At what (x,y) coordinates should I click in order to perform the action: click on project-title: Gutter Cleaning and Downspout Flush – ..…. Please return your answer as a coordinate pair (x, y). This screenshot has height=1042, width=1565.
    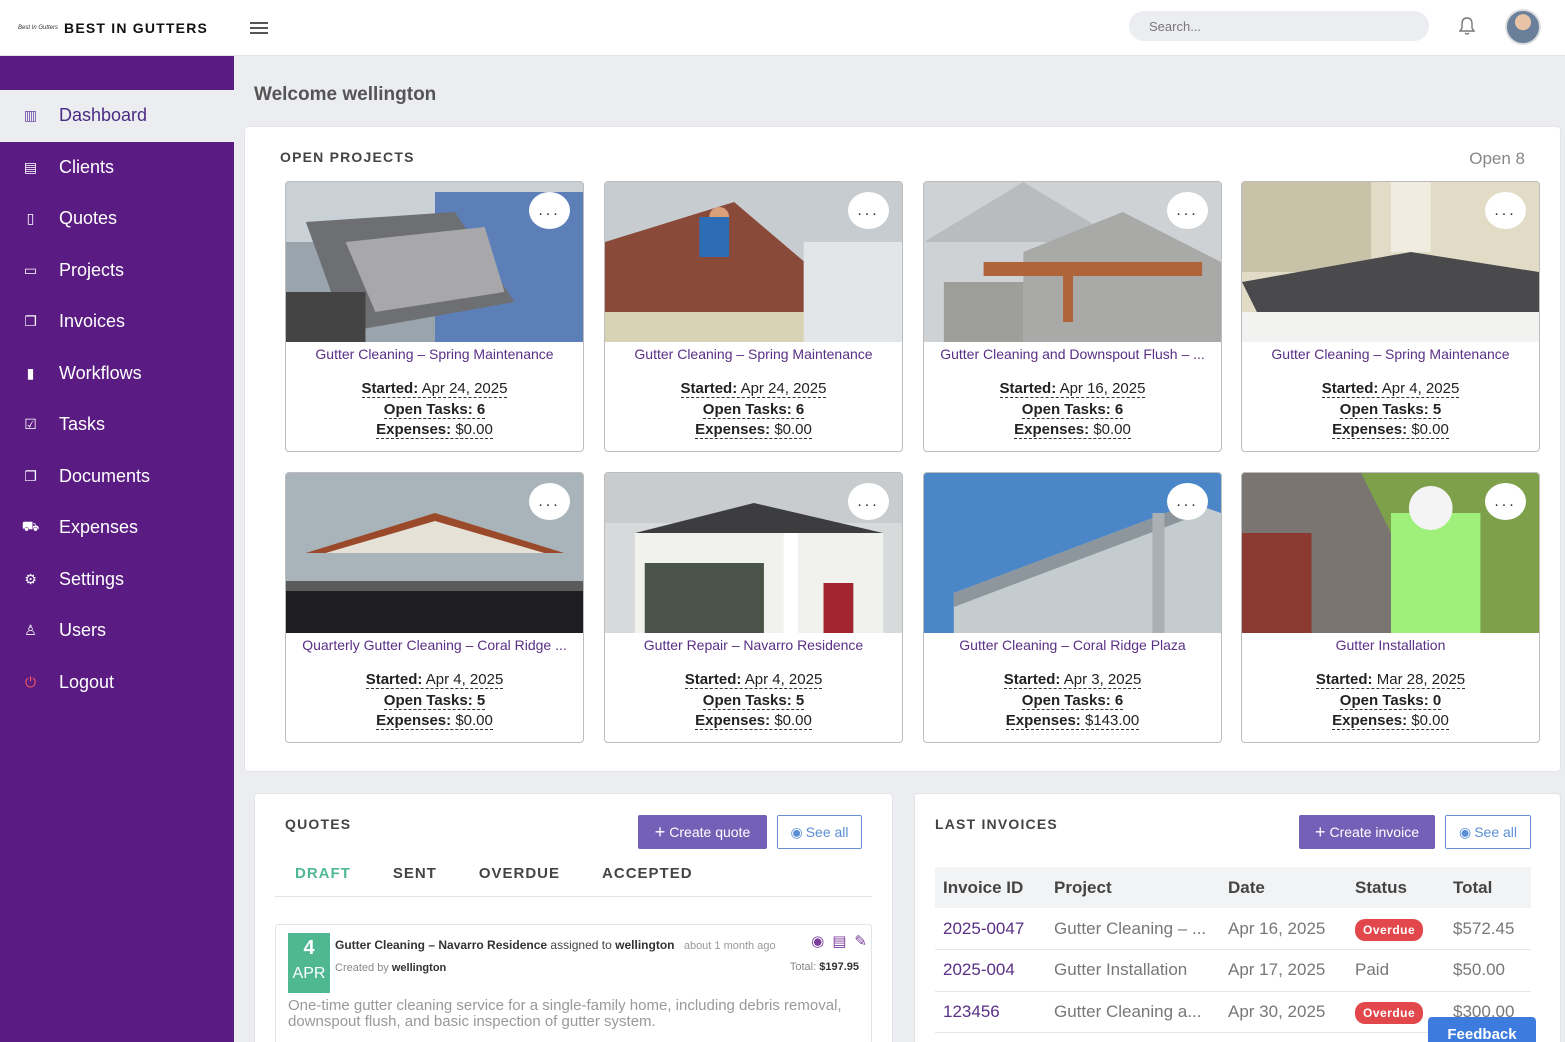
    Looking at the image, I should click on (1072, 354).